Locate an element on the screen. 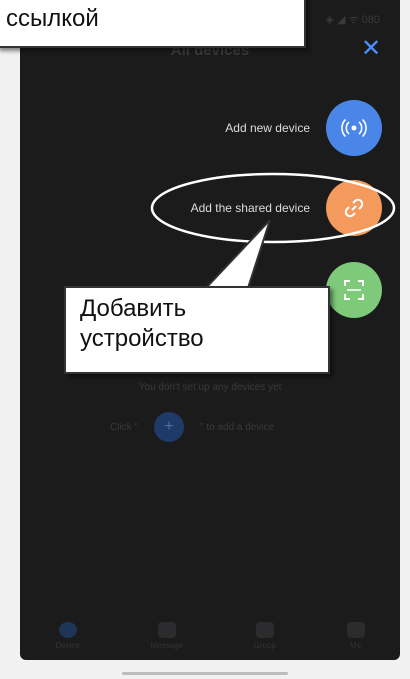 The height and width of the screenshot is (679, 410). tab-me: Me is located at coordinates (355, 636).